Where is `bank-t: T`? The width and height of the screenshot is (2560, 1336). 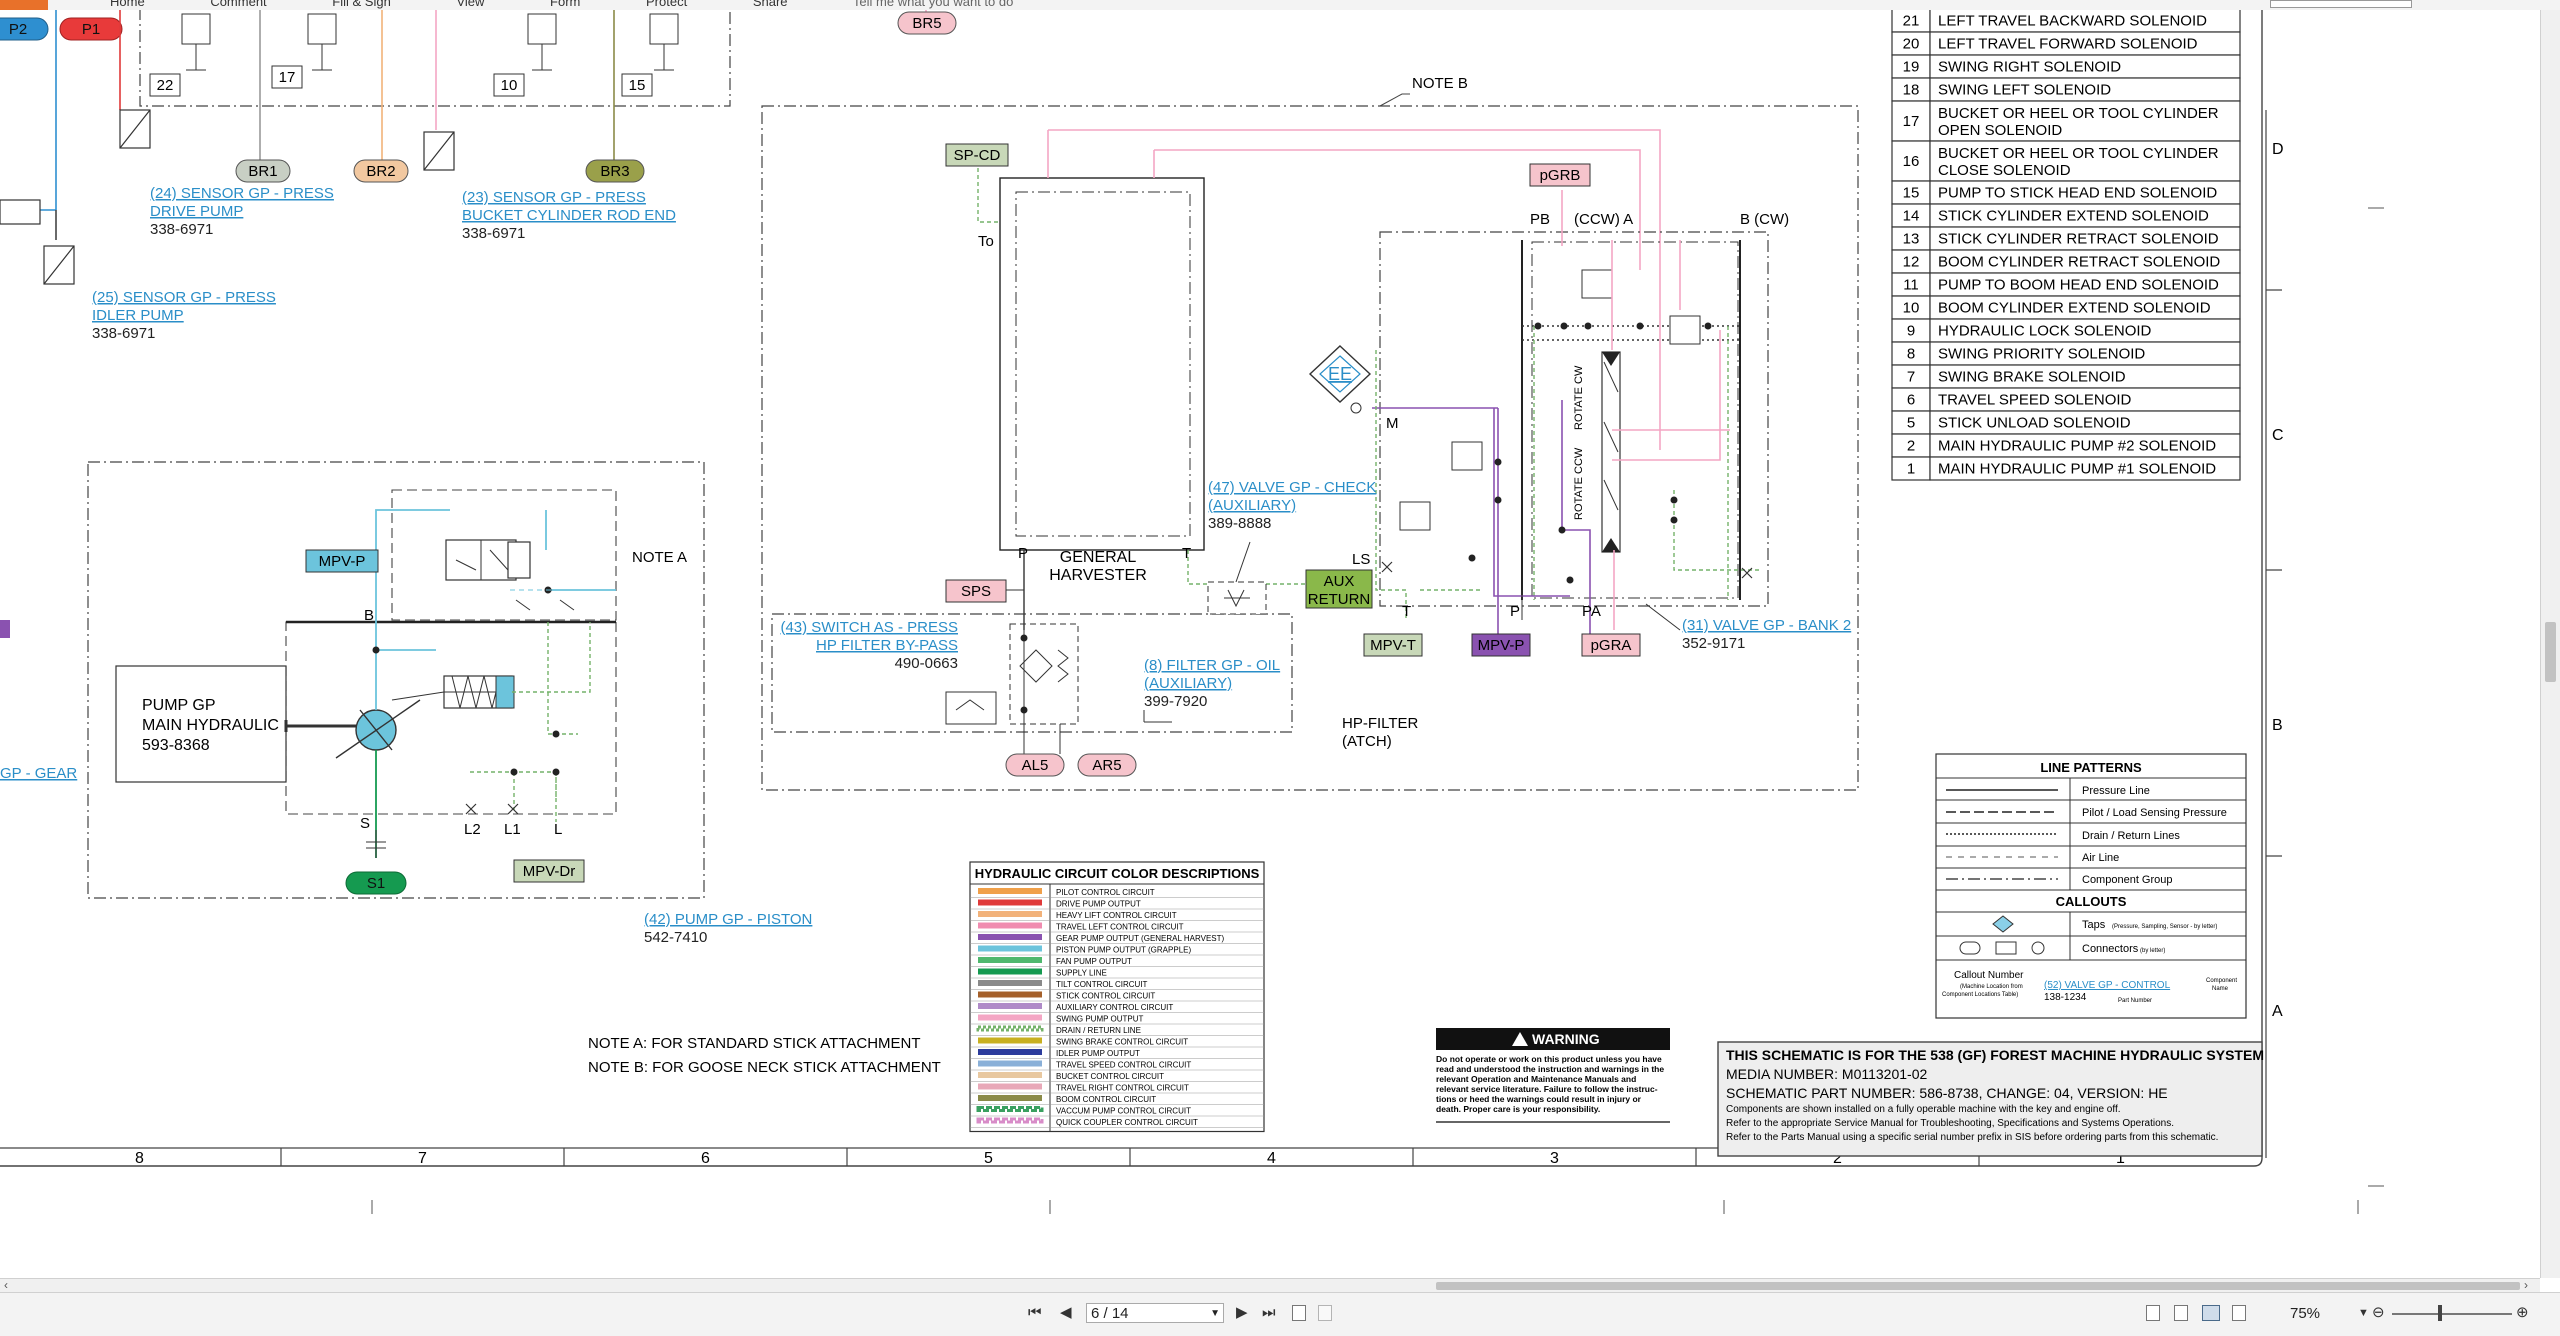
bank-t: T is located at coordinates (1406, 611).